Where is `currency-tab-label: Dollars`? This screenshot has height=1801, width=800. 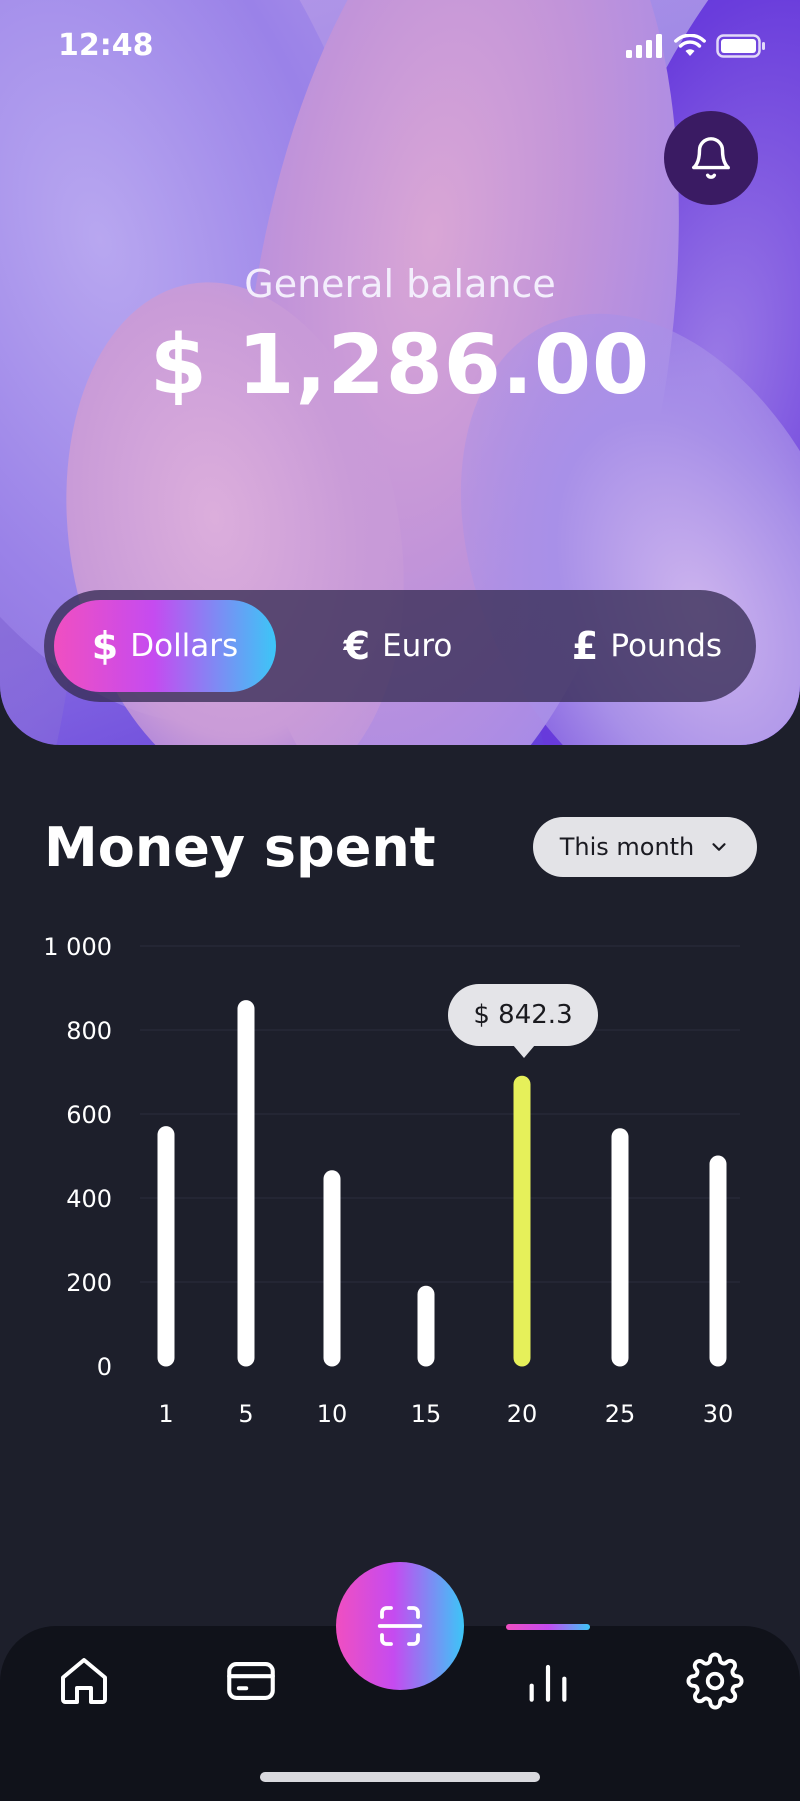 currency-tab-label: Dollars is located at coordinates (184, 646).